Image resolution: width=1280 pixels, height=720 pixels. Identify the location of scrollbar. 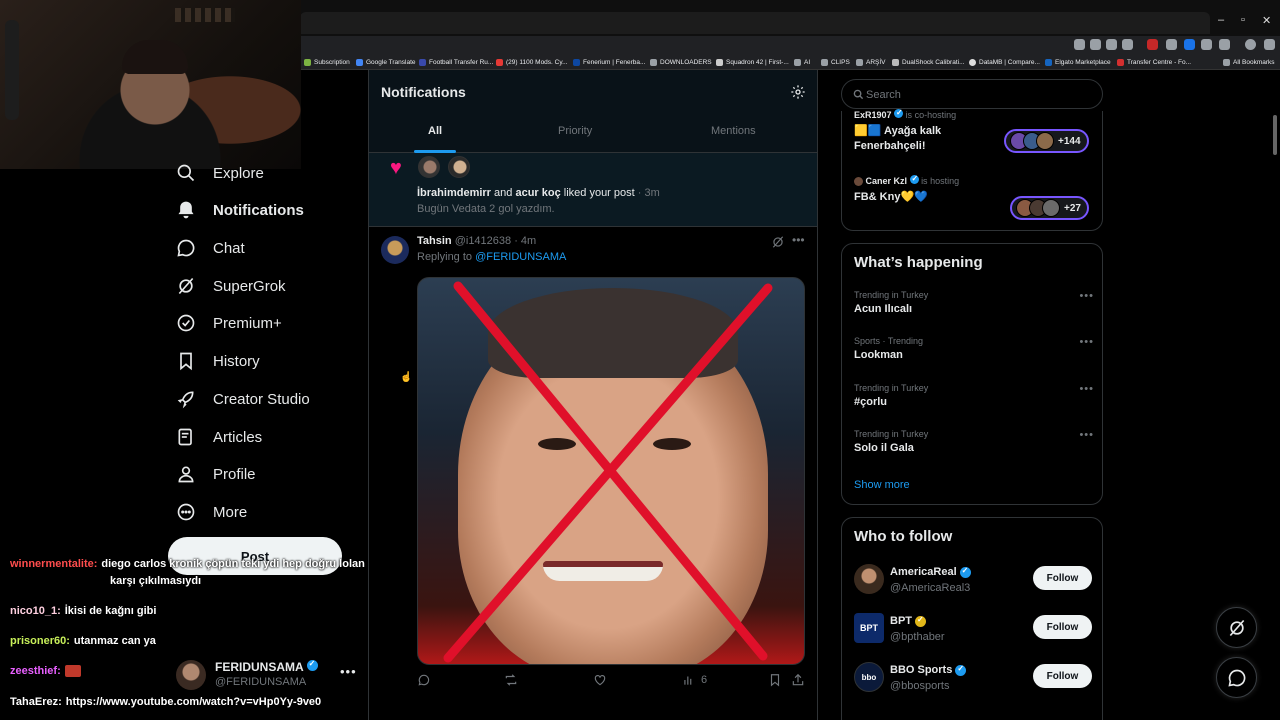
(1275, 135).